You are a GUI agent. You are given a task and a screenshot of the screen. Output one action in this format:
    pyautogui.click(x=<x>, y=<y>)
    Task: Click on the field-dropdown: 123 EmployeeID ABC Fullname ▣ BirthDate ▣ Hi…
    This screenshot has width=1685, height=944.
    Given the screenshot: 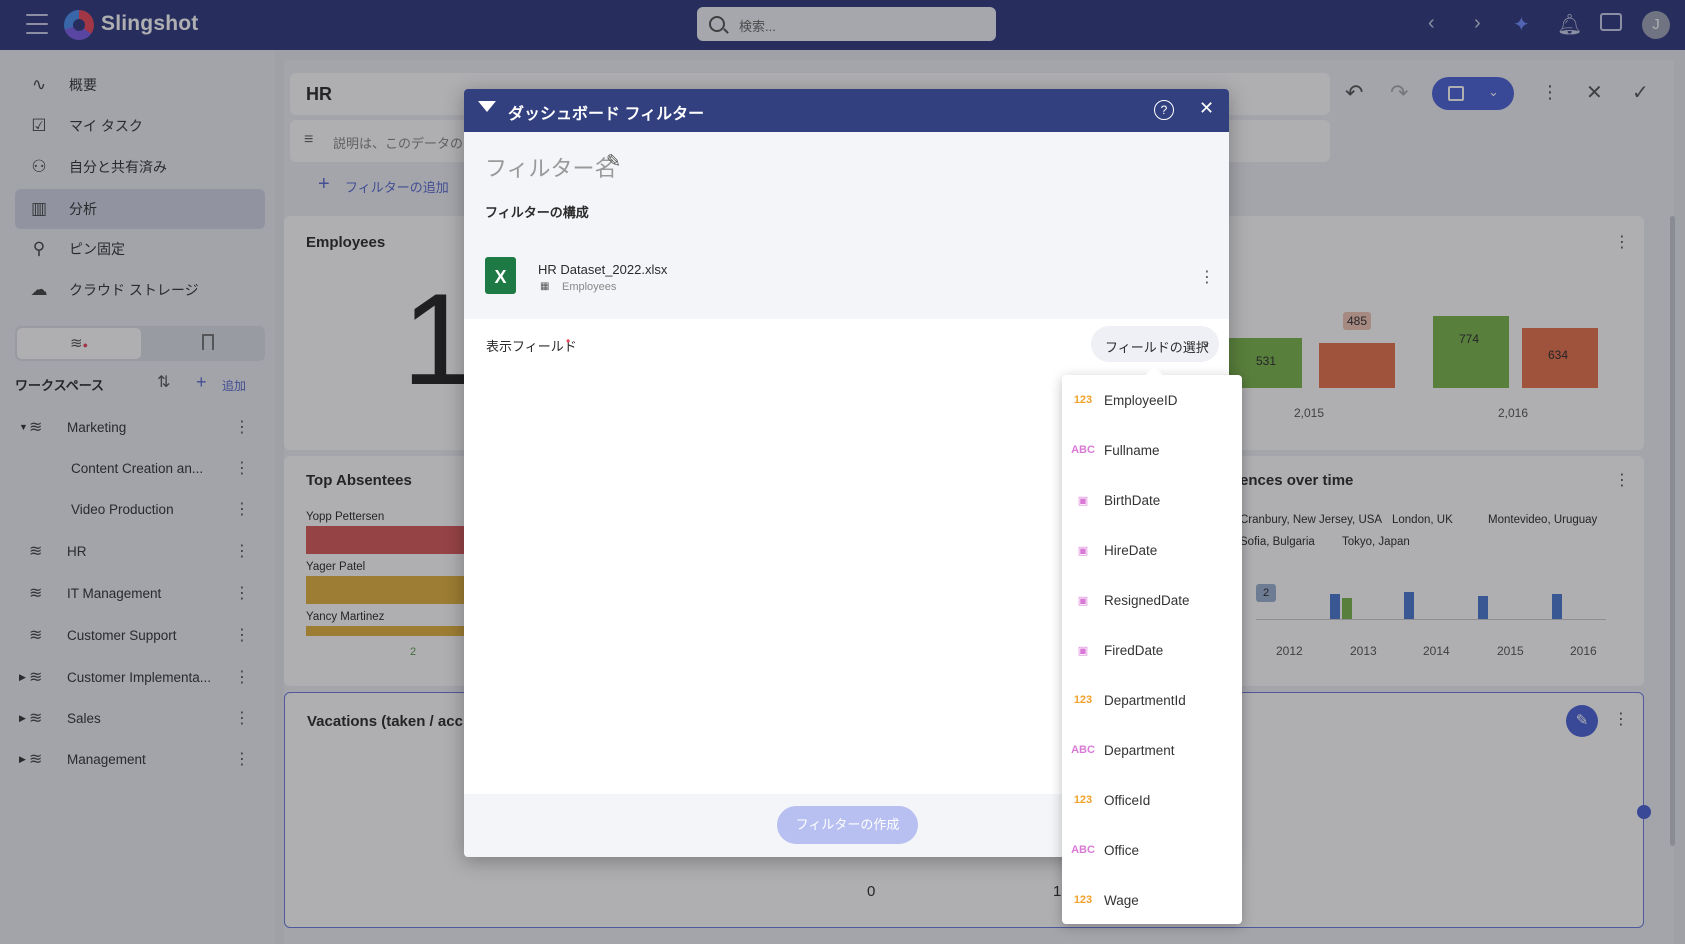 What is the action you would take?
    pyautogui.click(x=1152, y=645)
    